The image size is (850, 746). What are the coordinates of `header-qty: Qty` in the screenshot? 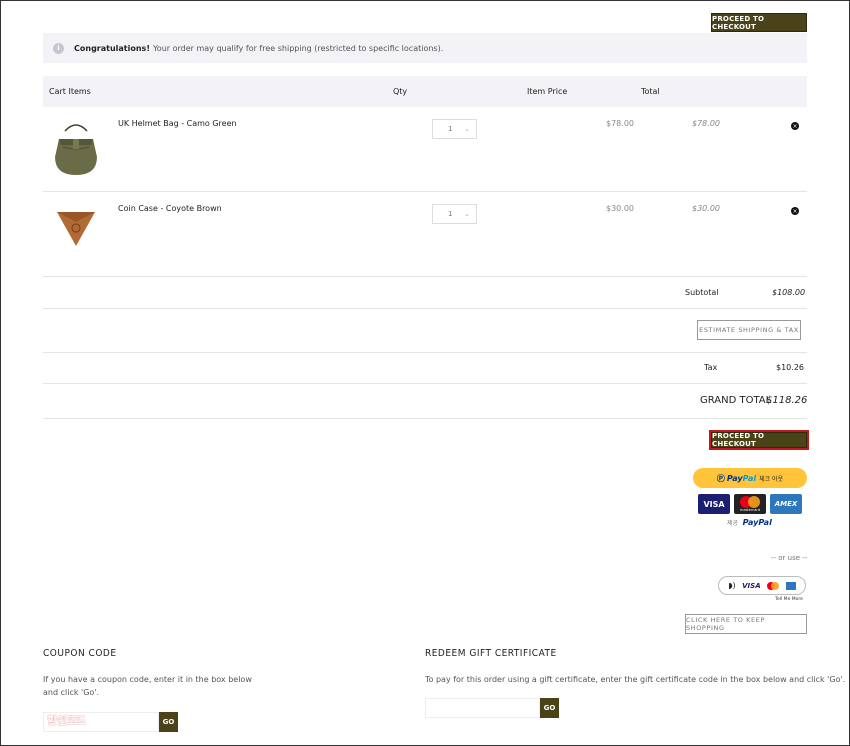 It's located at (400, 91).